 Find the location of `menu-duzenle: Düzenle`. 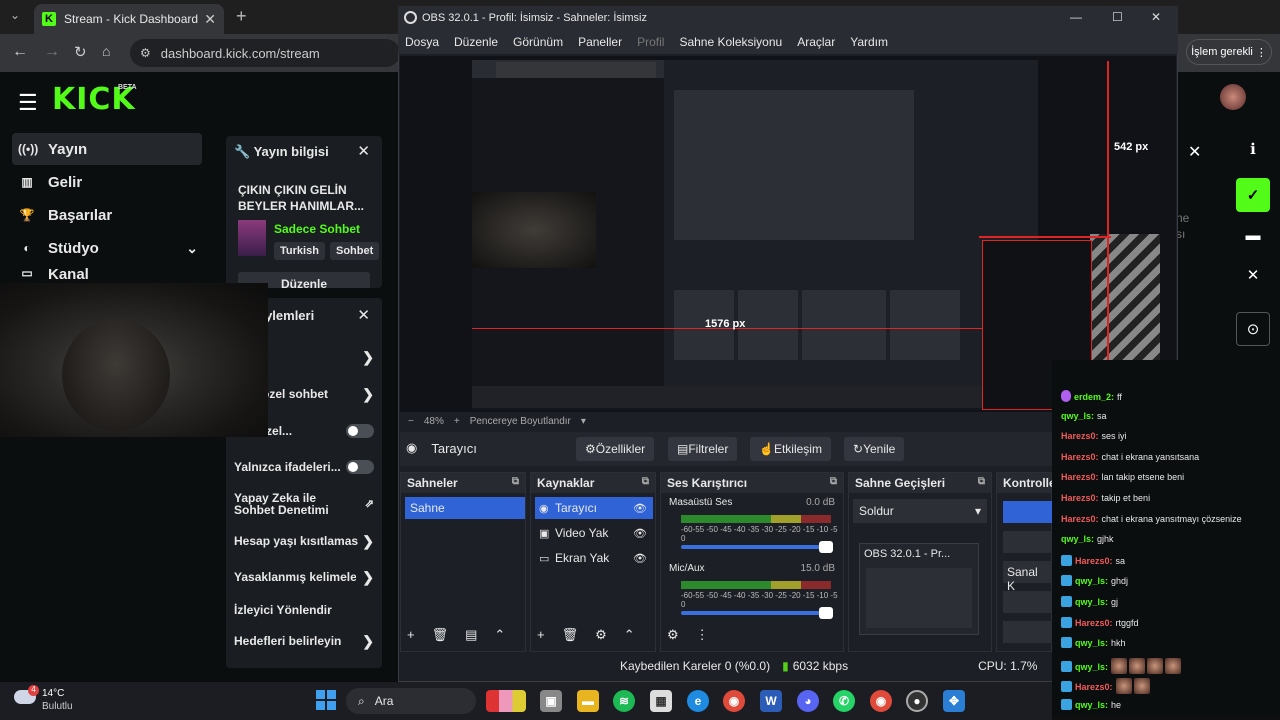

menu-duzenle: Düzenle is located at coordinates (476, 42).